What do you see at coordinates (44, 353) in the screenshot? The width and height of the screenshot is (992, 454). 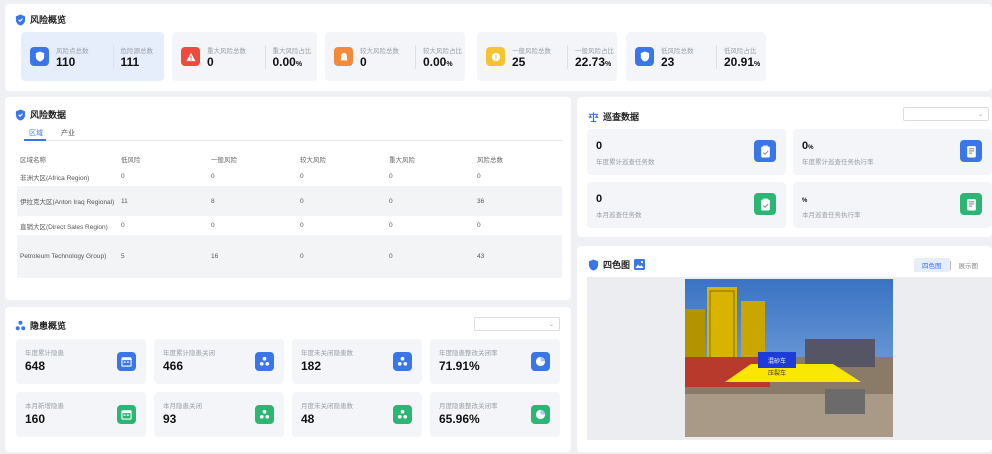 I see `stat-label: 年度累计隐患` at bounding box center [44, 353].